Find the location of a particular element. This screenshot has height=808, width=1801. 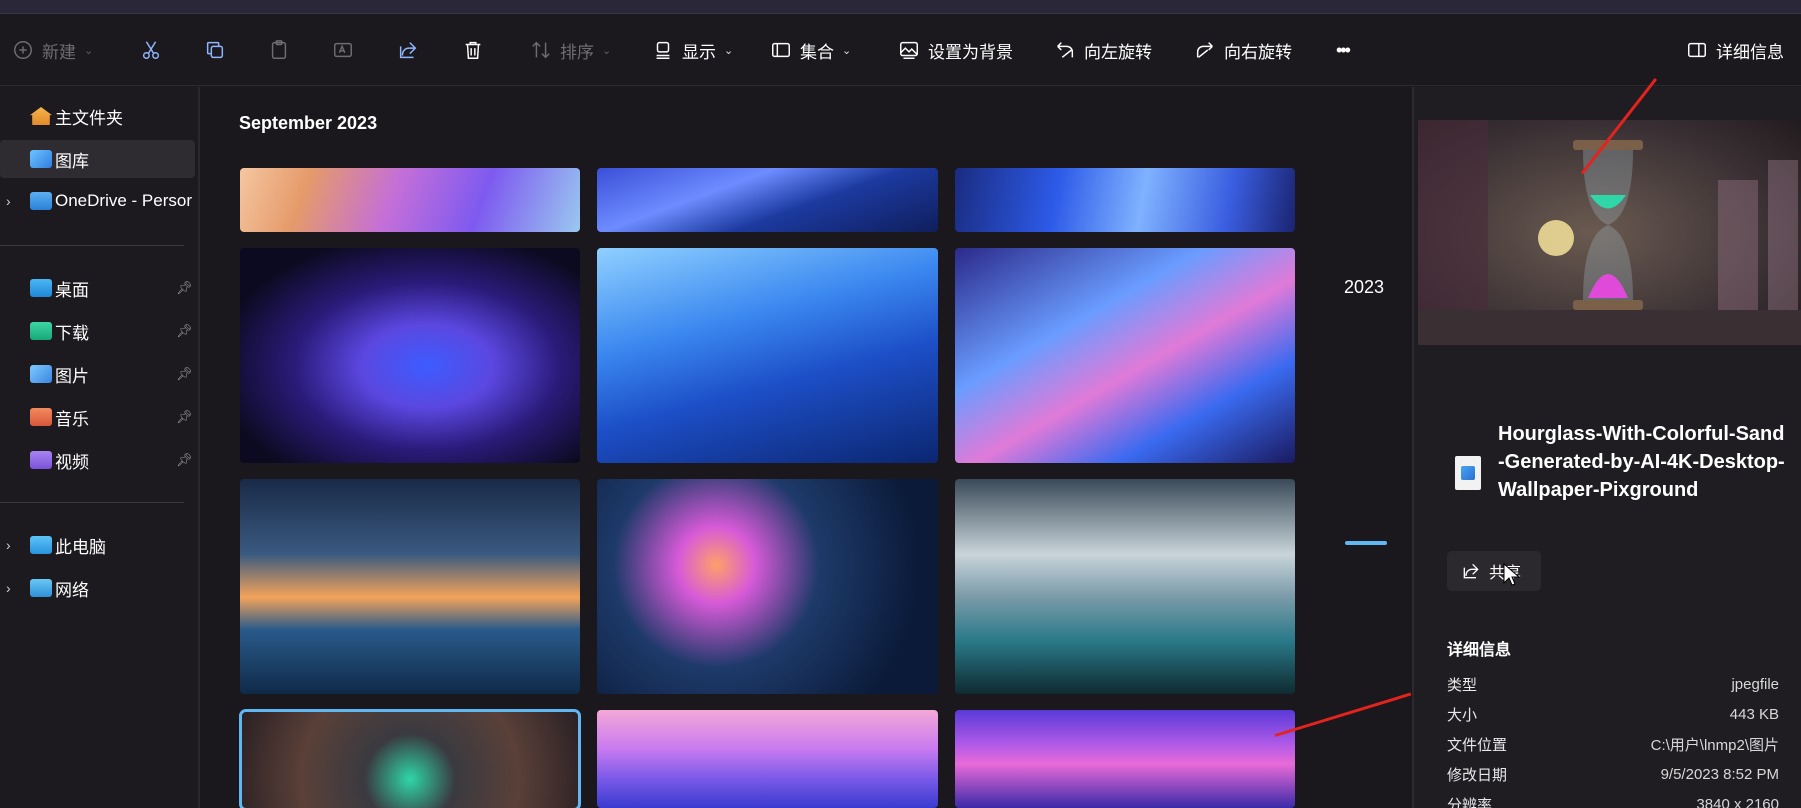

property-row: 分辨率 3840 x 2160 is located at coordinates (1613, 799).